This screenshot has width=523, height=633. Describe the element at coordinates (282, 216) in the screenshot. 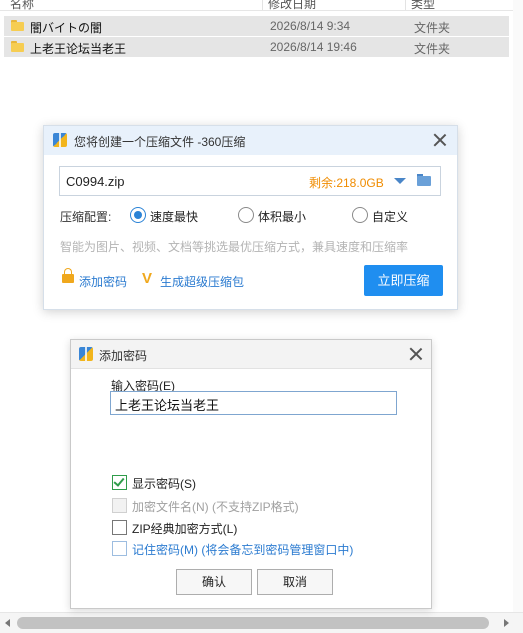

I see `radio-smallest-label: 体积最小` at that location.